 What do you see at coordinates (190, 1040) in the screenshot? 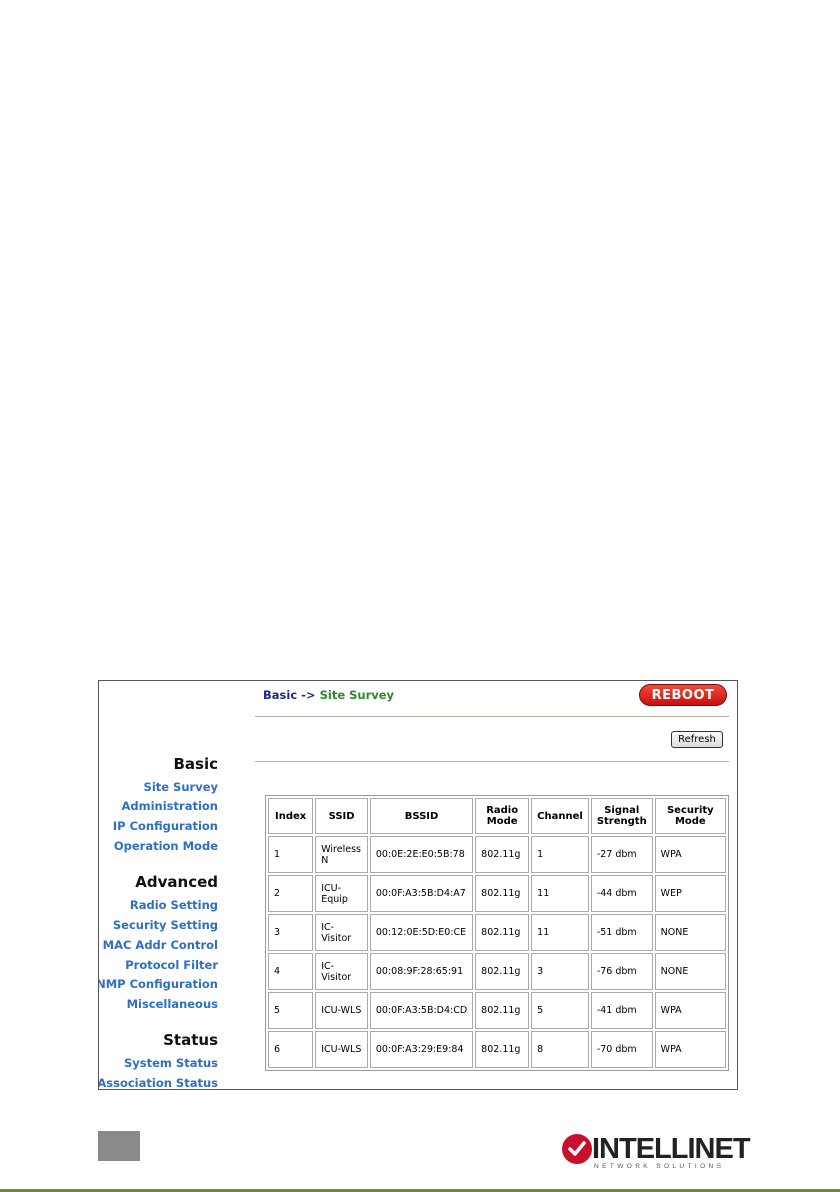
I see `sidebar-section-status: Status` at bounding box center [190, 1040].